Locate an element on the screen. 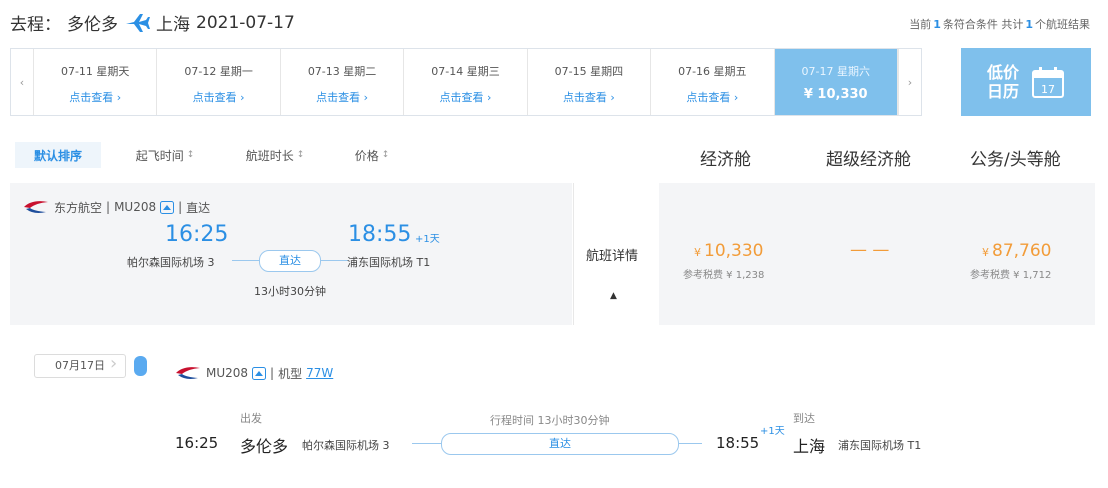  economy-tax: 参考税费 ¥ 1,238 is located at coordinates (724, 275).